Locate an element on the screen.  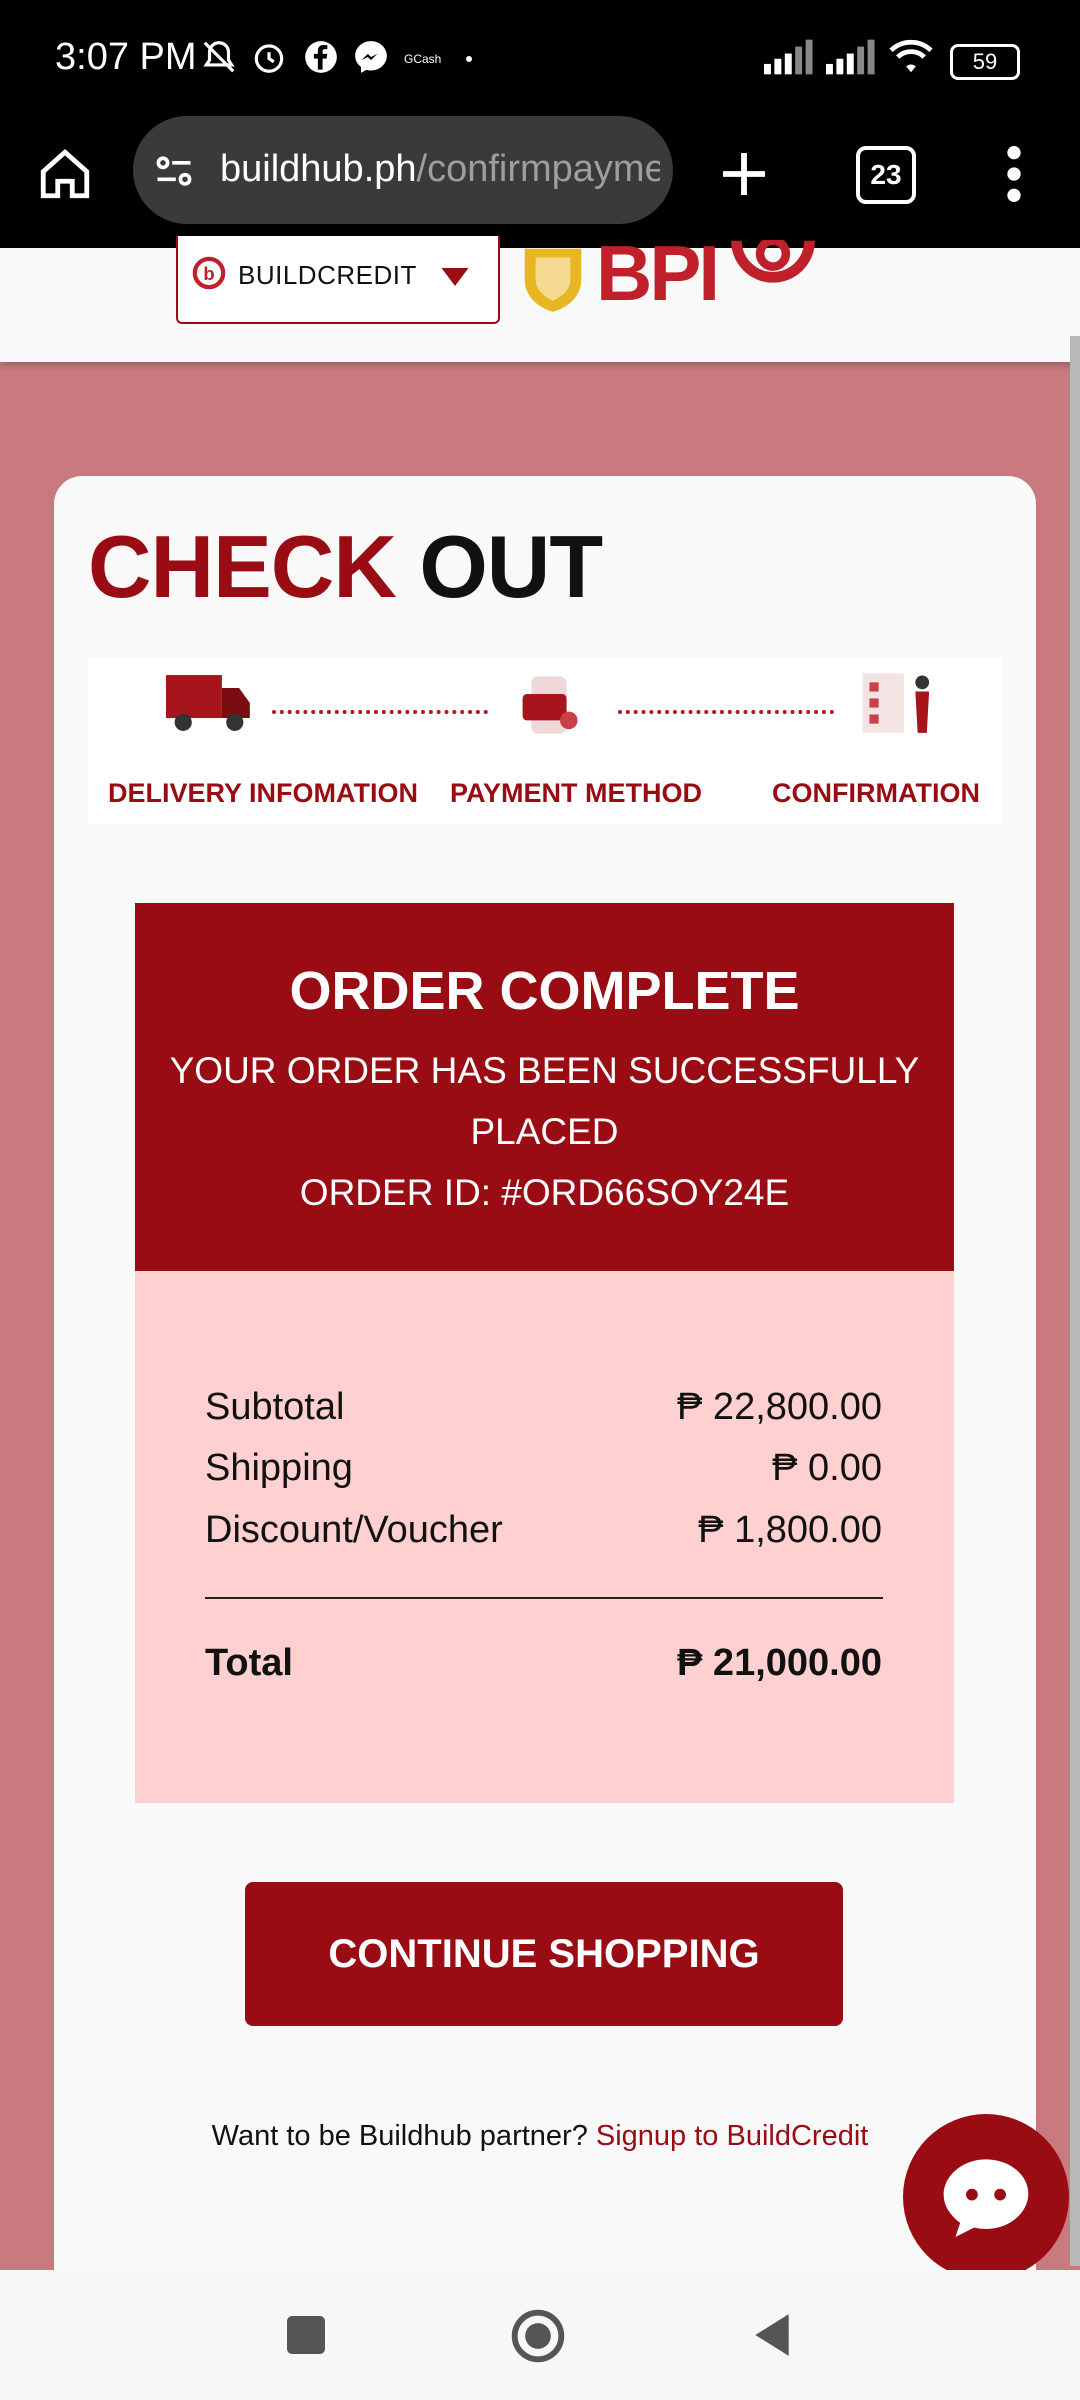
tab-switcher-button: 23 is located at coordinates (886, 175).